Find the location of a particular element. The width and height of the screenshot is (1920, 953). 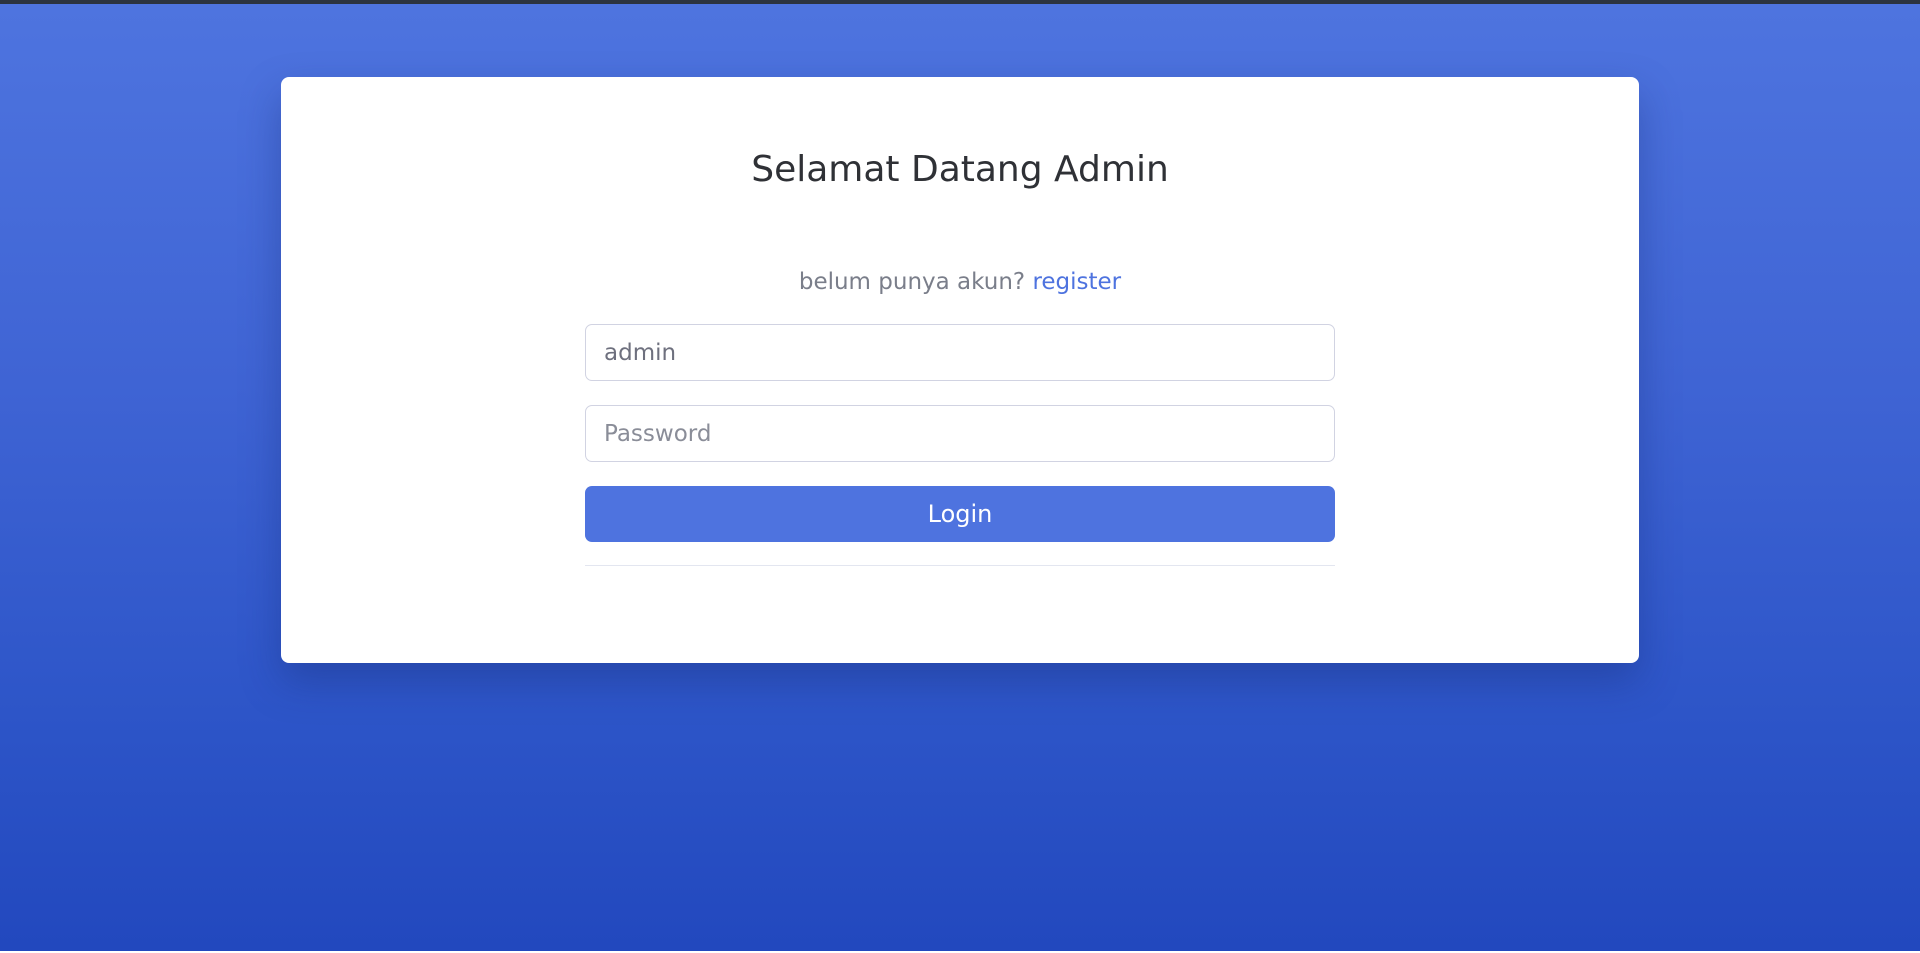

page-title: Selamat Datang Admin is located at coordinates (960, 169).